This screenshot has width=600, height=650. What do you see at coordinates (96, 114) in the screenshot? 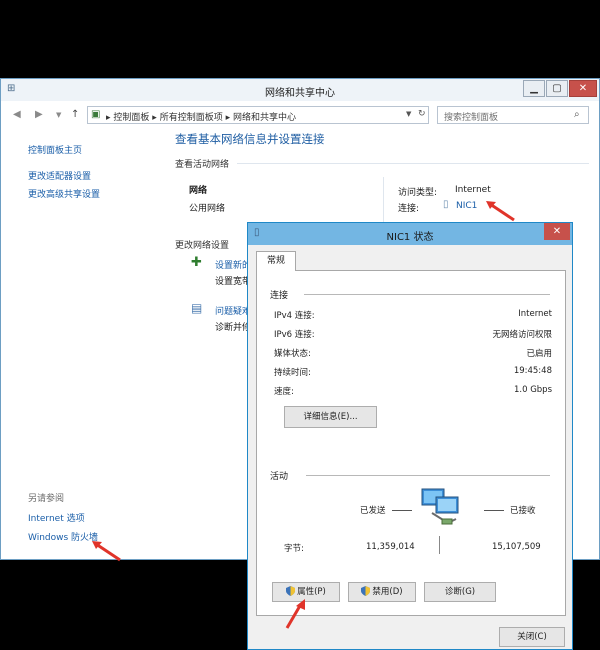
I see `control-panel-icon: ▣` at bounding box center [96, 114].